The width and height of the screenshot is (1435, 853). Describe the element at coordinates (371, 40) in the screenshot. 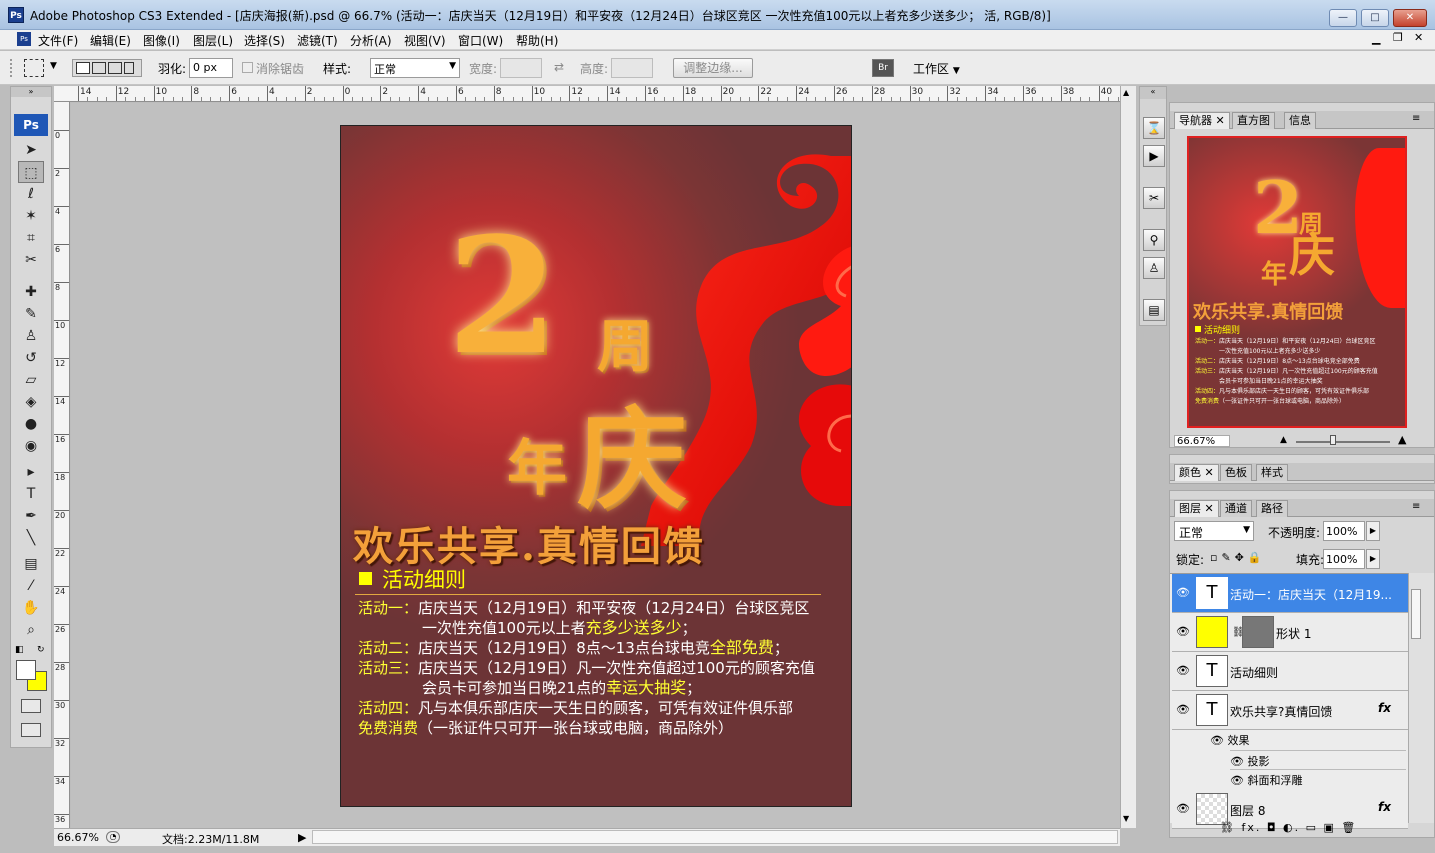

I see `menu-item: 分析(A)` at that location.